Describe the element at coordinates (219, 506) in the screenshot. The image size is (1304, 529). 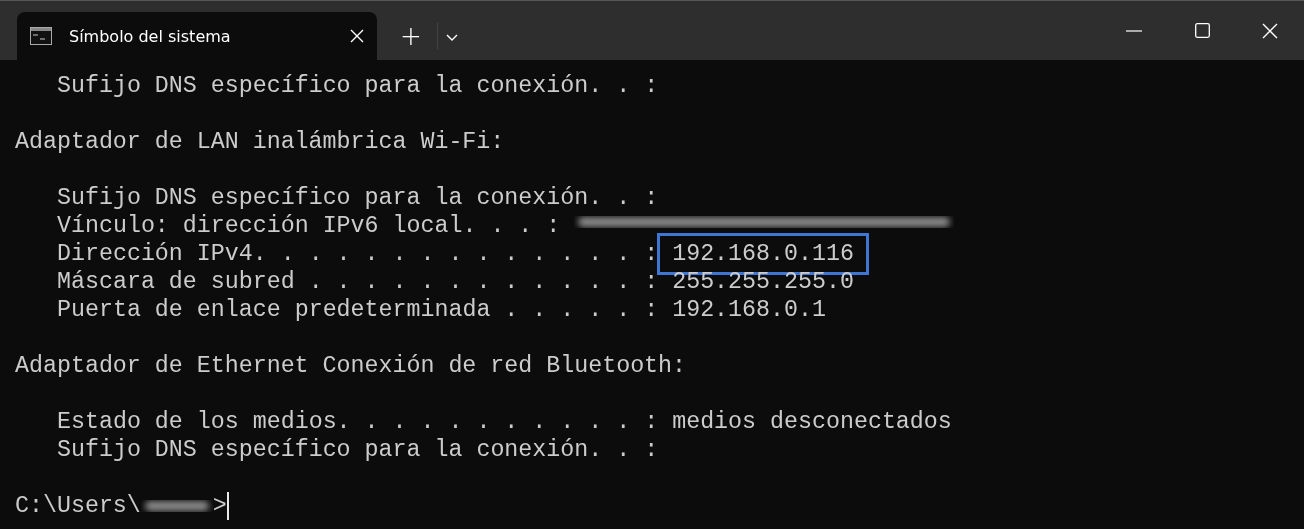
I see `prompt-symbol: >` at that location.